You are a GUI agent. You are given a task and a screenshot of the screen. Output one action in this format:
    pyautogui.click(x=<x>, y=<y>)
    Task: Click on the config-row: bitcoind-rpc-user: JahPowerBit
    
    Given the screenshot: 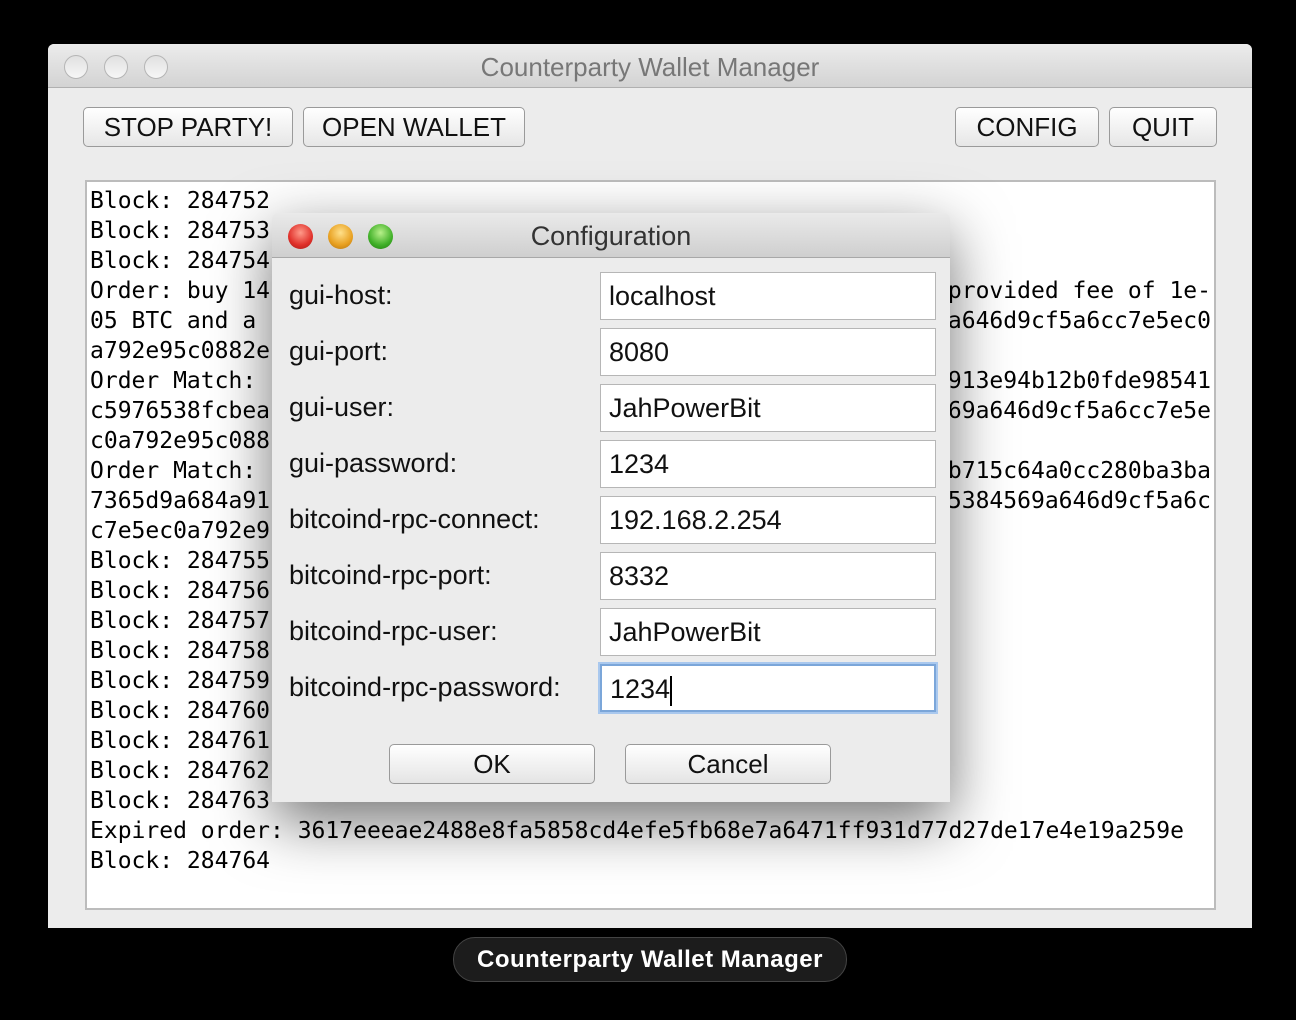 What is the action you would take?
    pyautogui.click(x=611, y=631)
    